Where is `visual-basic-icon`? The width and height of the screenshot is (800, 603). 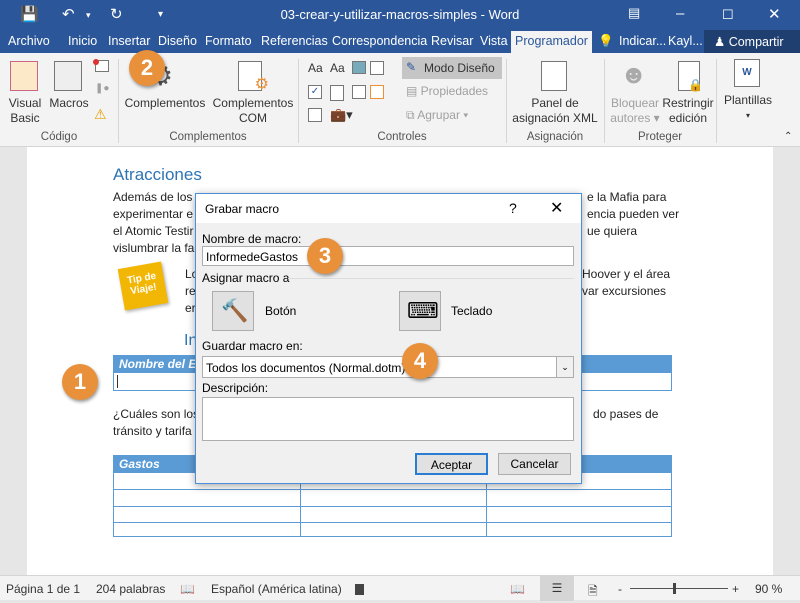
visual-basic-icon is located at coordinates (24, 76).